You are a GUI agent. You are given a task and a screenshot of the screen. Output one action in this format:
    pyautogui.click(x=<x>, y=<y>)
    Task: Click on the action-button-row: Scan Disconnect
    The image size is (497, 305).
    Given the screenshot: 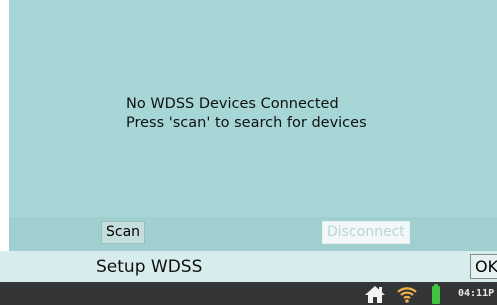 What is the action you would take?
    pyautogui.click(x=253, y=234)
    